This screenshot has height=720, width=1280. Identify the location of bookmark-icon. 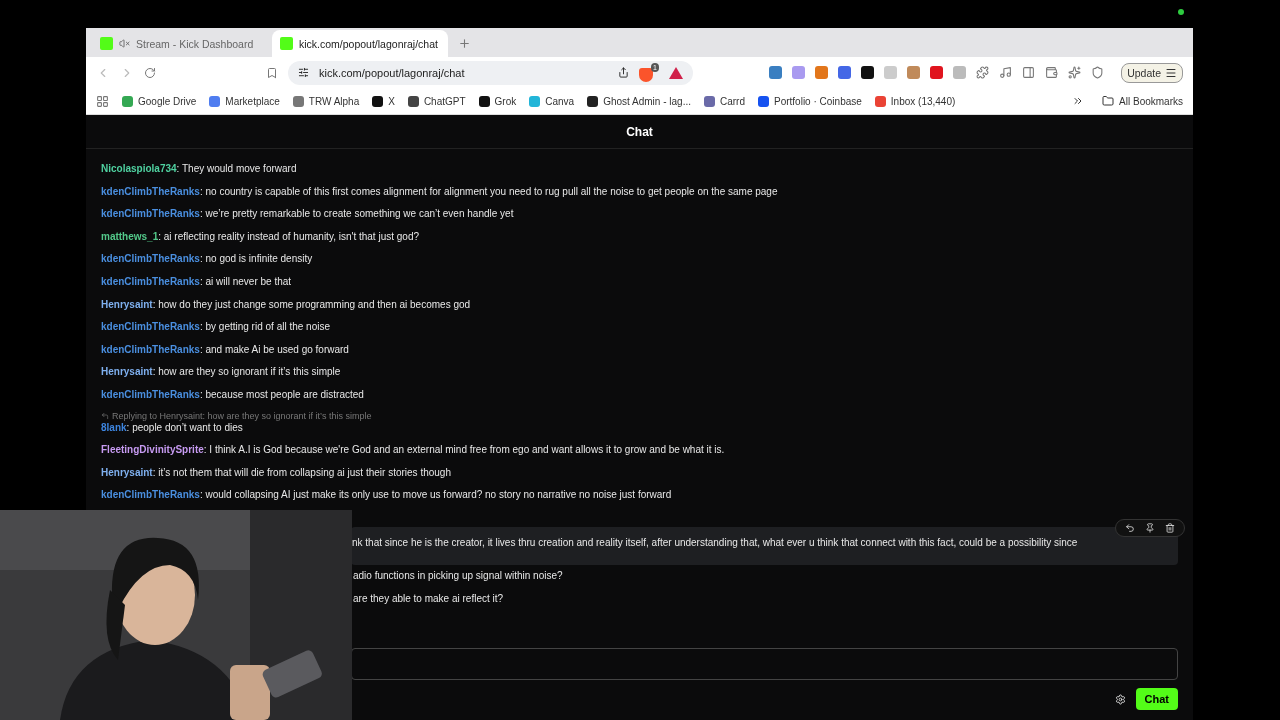
(272, 72).